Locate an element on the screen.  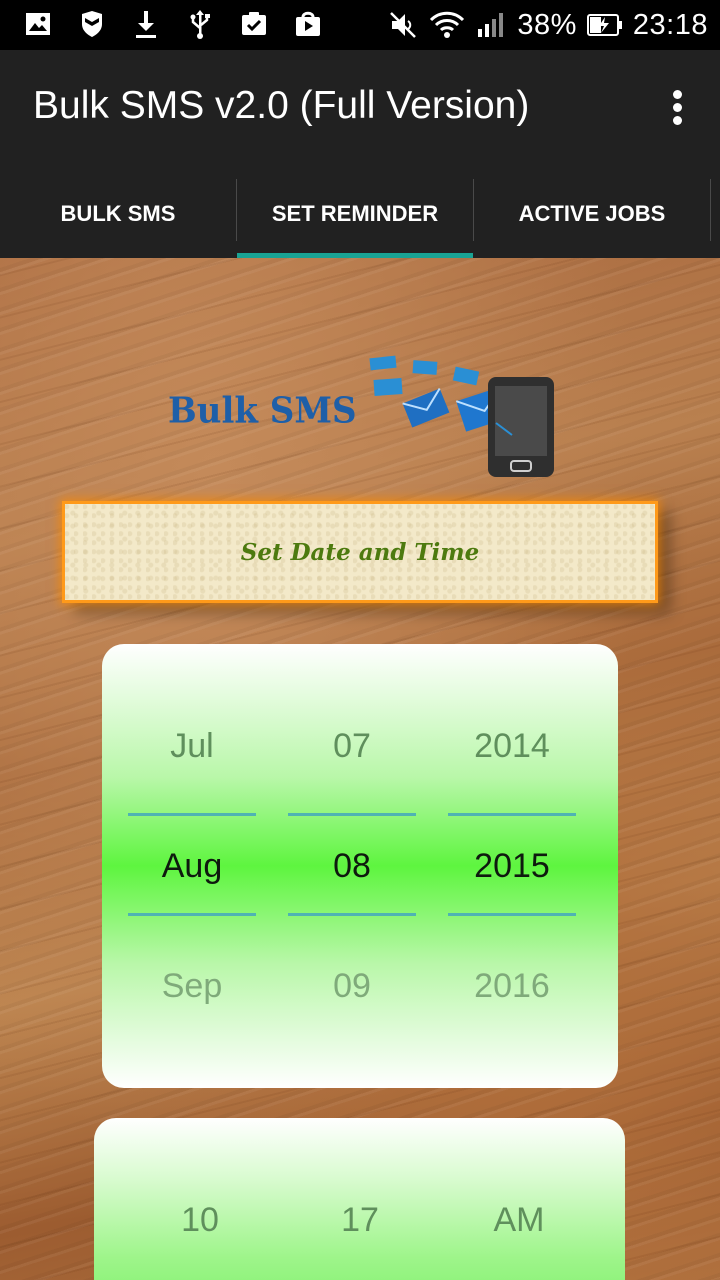
envelopes-phone-icon is located at coordinates (461, 416).